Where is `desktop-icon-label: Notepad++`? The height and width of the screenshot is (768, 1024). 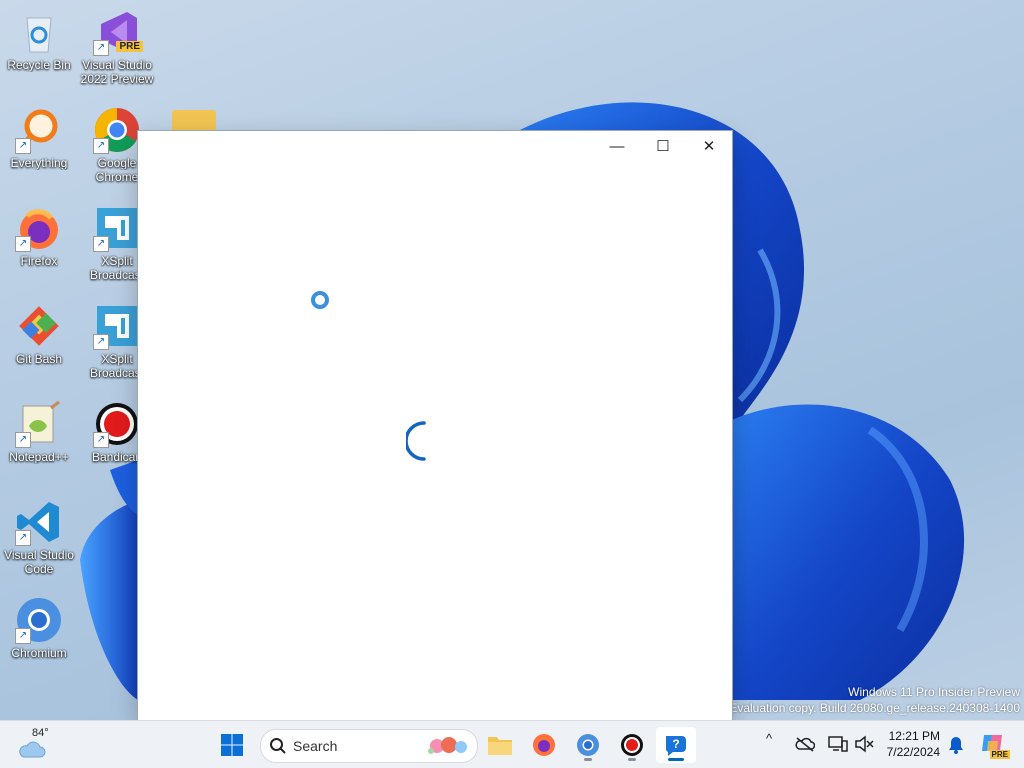 desktop-icon-label: Notepad++ is located at coordinates (39, 457).